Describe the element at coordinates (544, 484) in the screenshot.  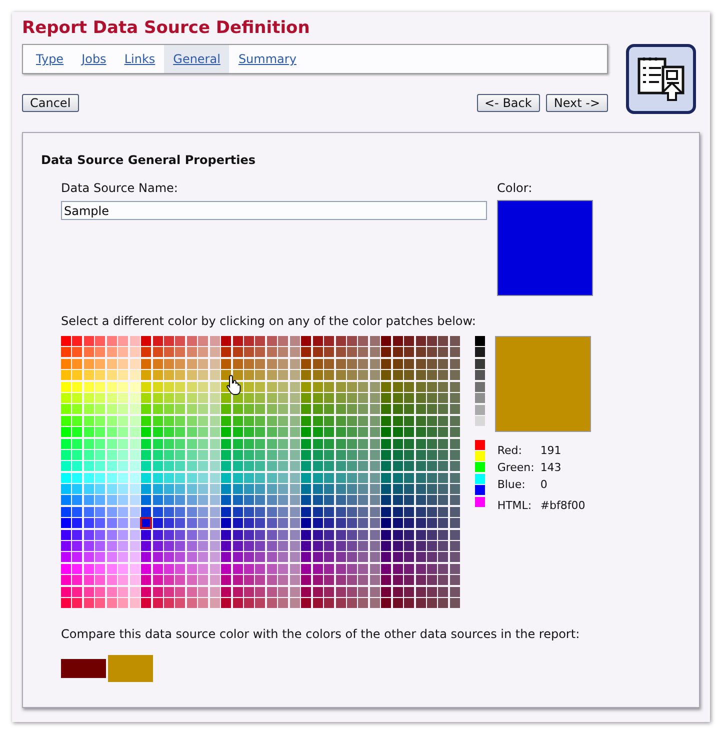
I see `channel-value: 0` at that location.